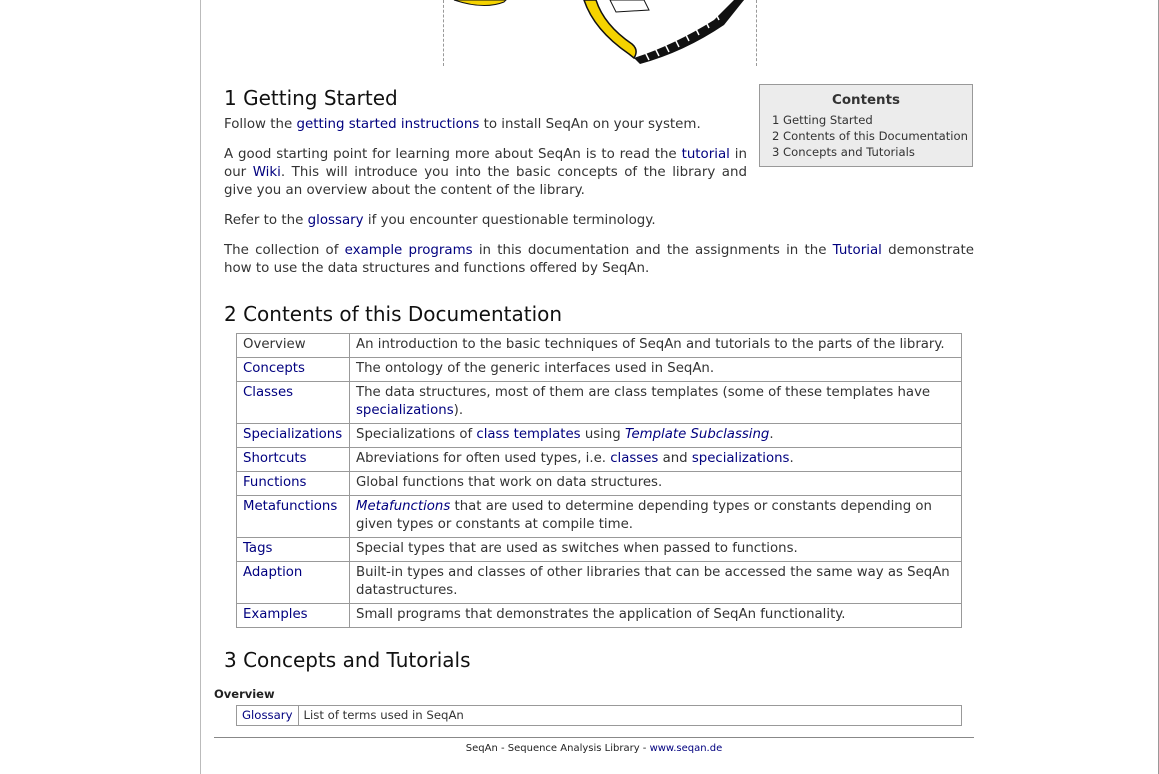  What do you see at coordinates (866, 100) in the screenshot?
I see `toc-title: Contents` at bounding box center [866, 100].